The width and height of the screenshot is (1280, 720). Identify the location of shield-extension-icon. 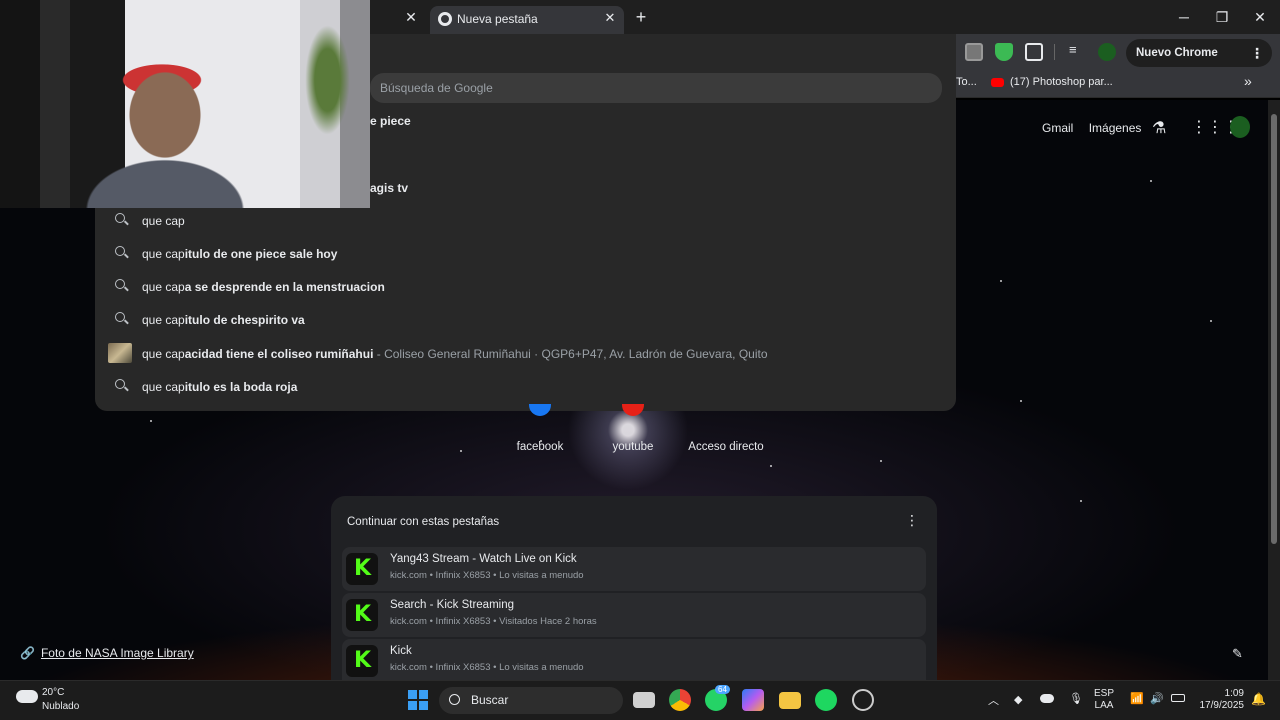
(1004, 52).